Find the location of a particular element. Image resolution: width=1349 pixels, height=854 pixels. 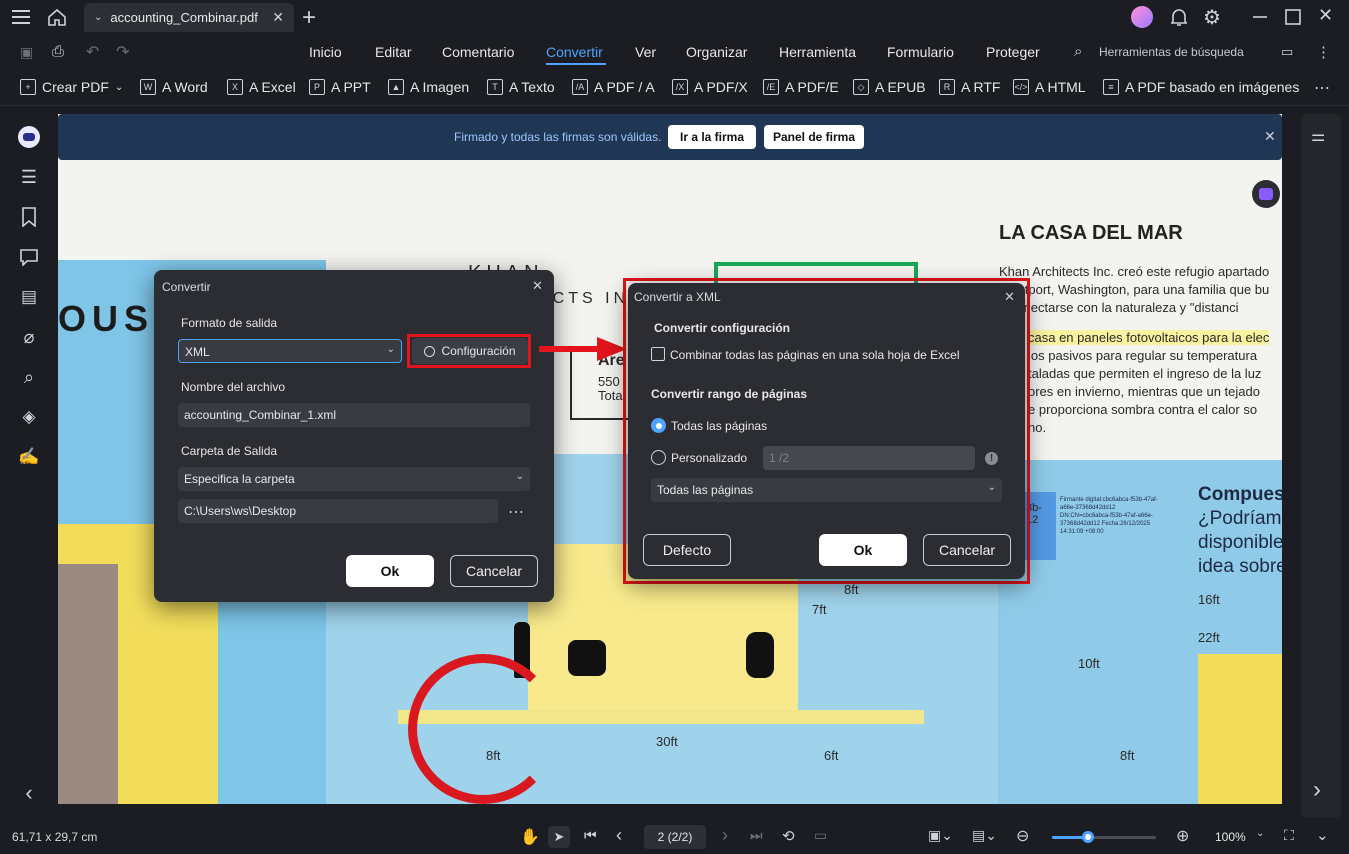

xml-dialog-title: Convertir a XML is located at coordinates (677, 297).